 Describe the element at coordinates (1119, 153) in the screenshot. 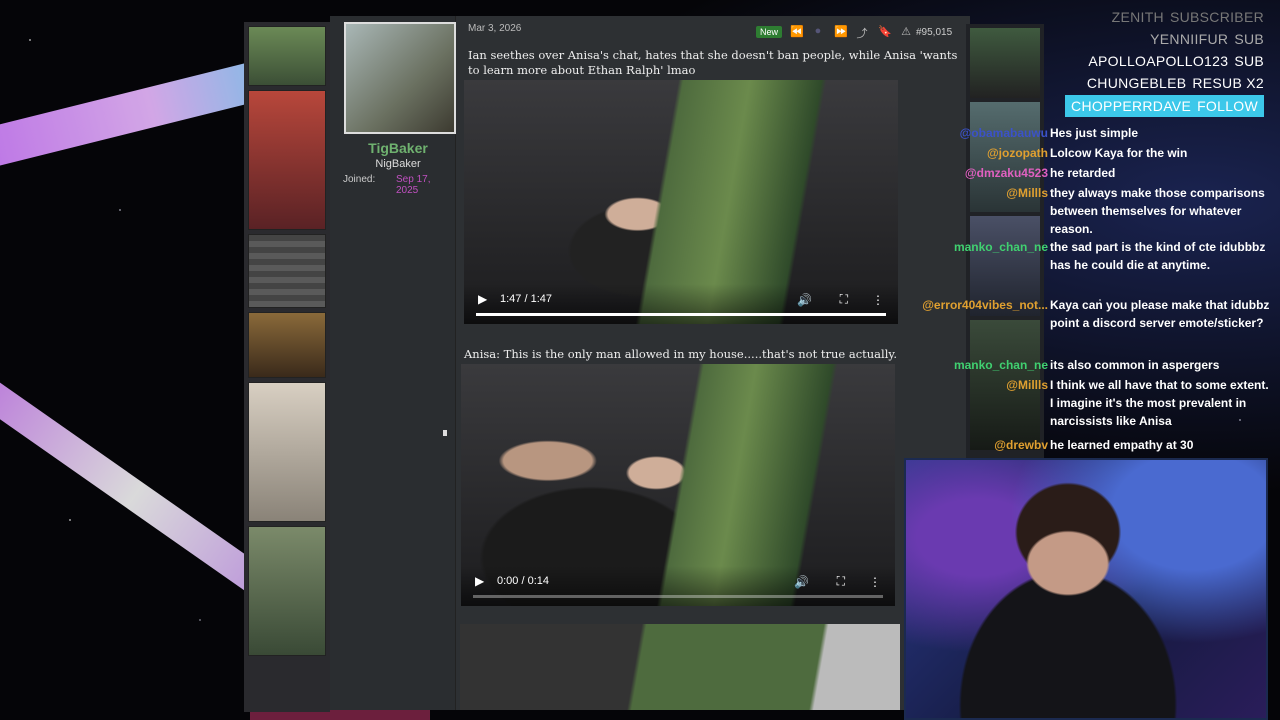

I see `chat-text: Lolcow Kaya for the win` at that location.